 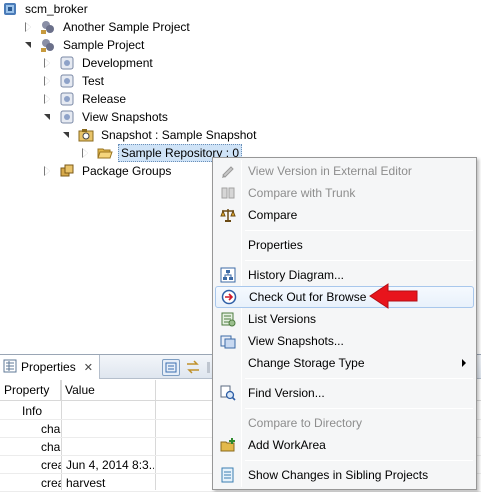 I want to click on snapshot-icon, so click(x=86, y=135).